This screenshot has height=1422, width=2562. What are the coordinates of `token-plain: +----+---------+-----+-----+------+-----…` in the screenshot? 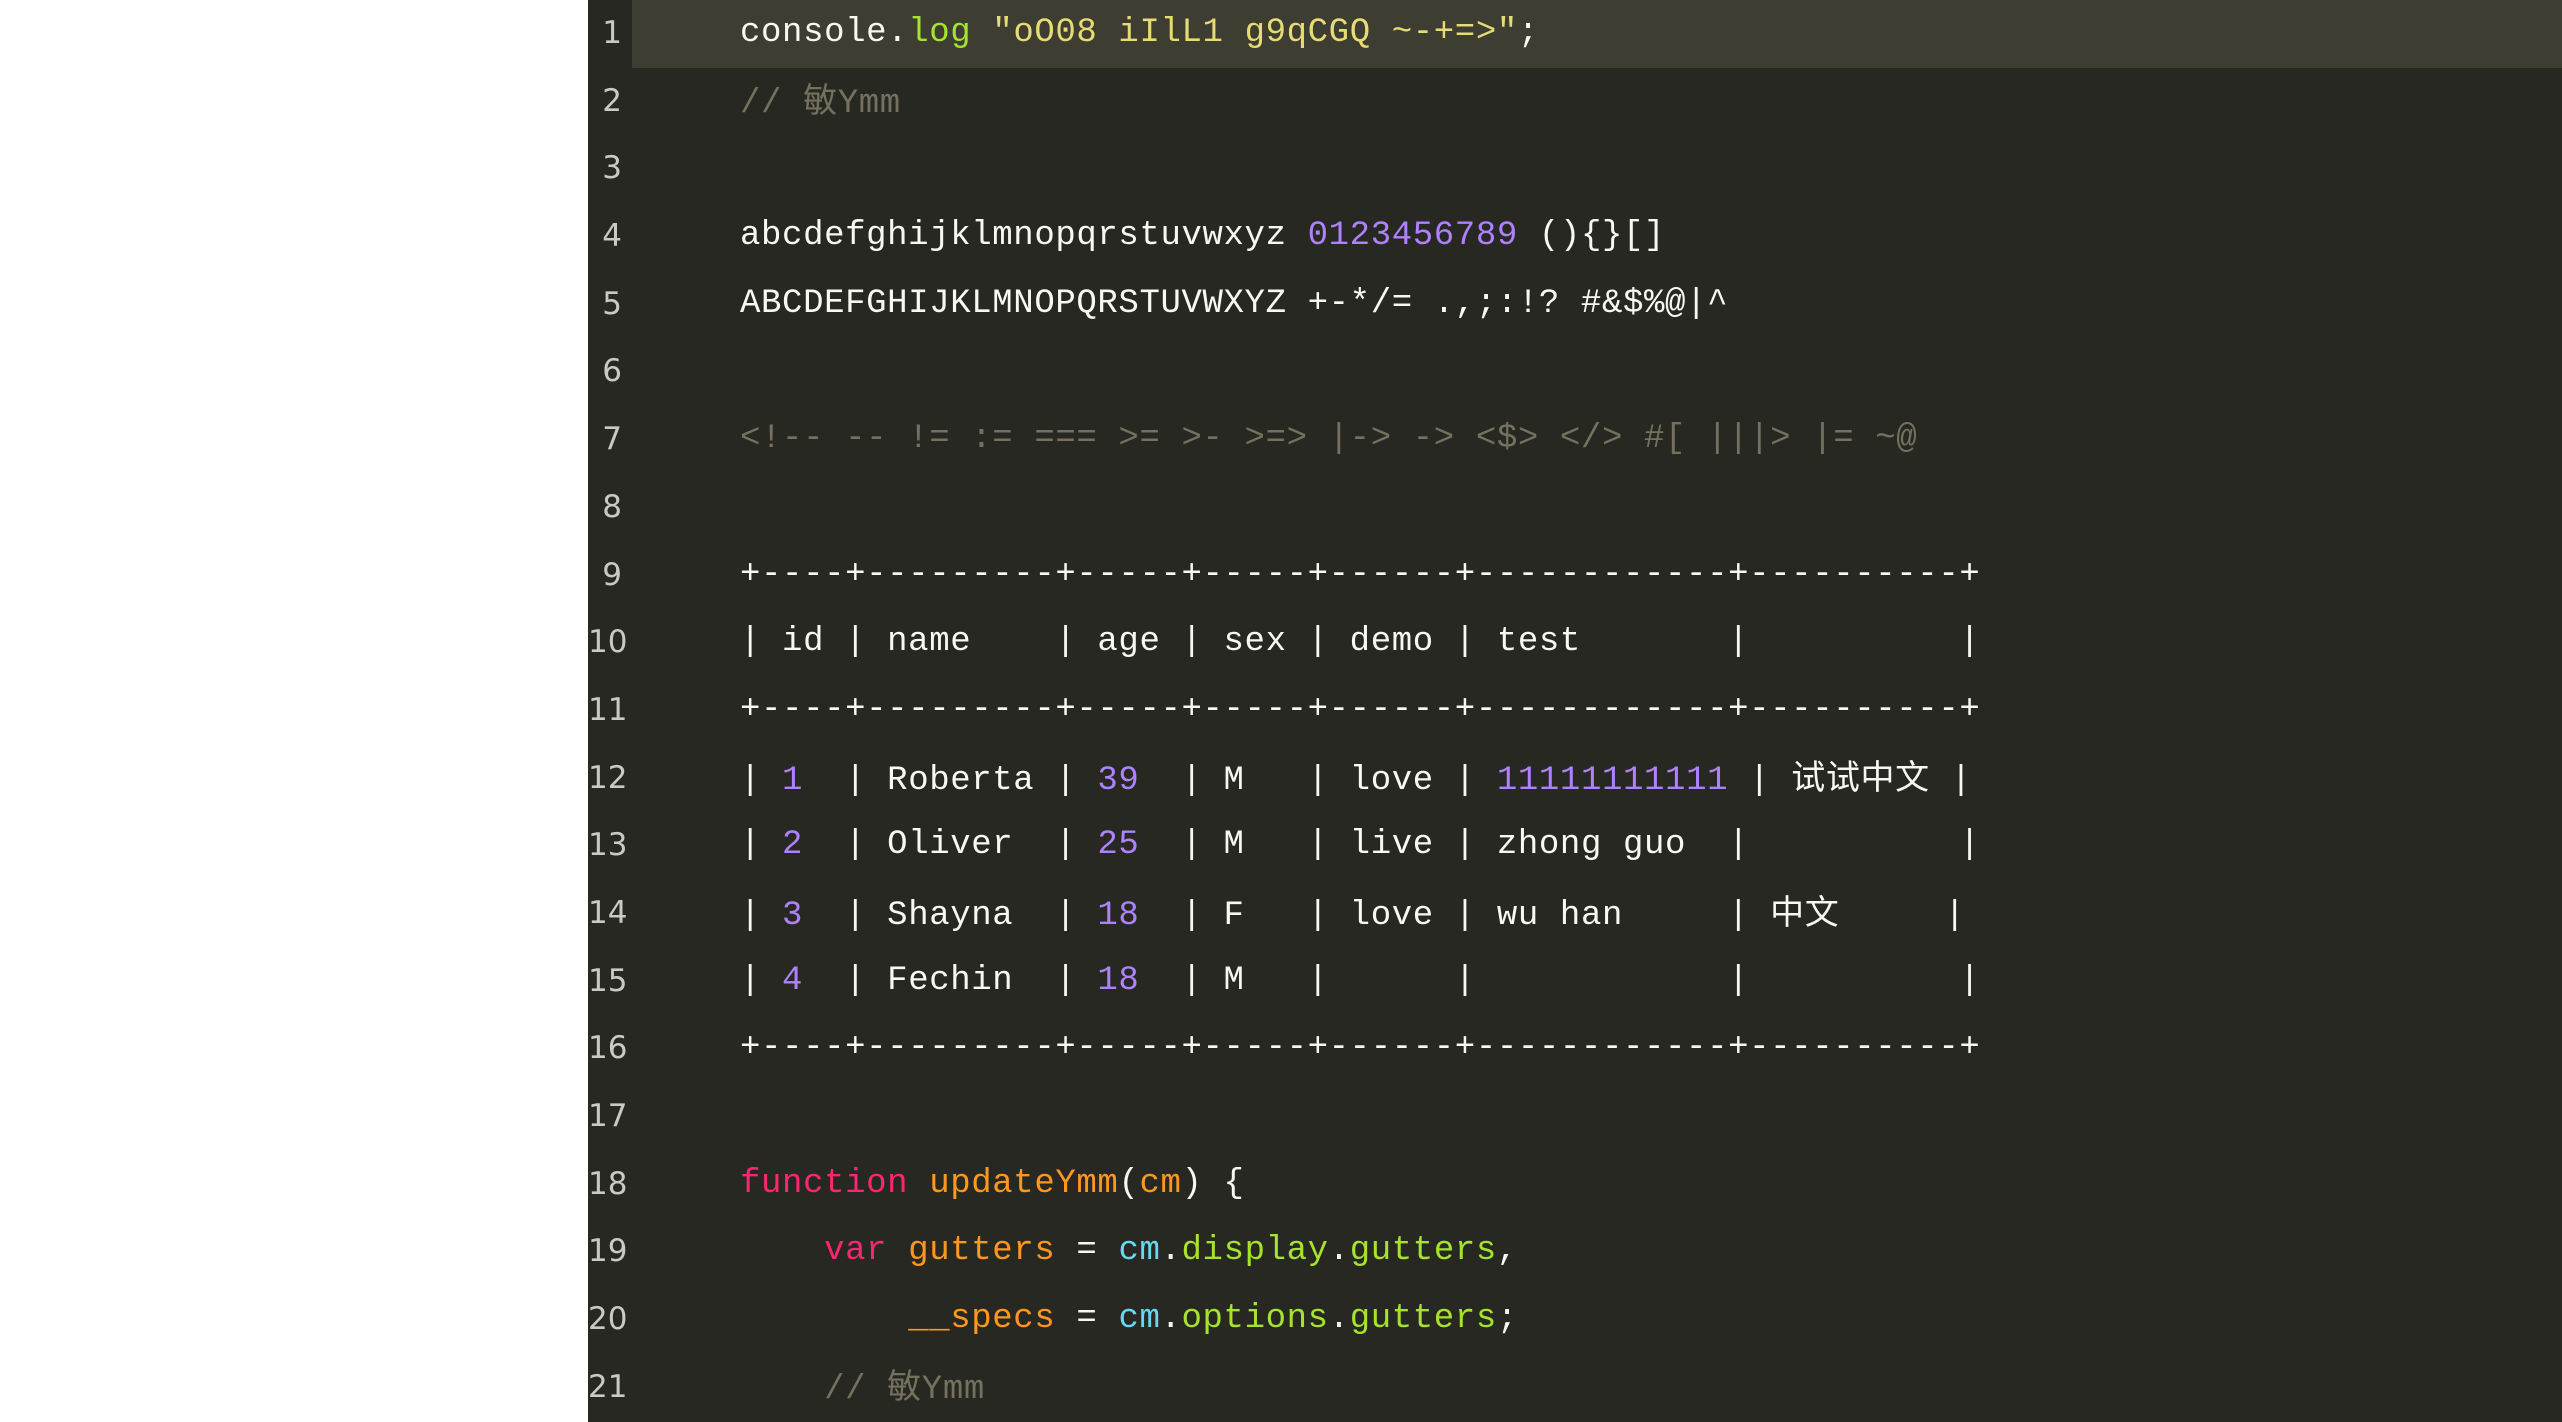 It's located at (1360, 574).